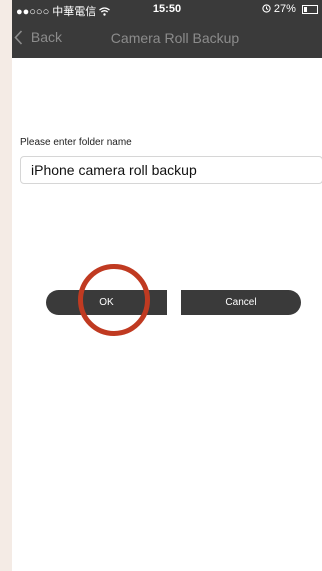  Describe the element at coordinates (76, 142) in the screenshot. I see `folder-name-label: Please enter folder name` at that location.